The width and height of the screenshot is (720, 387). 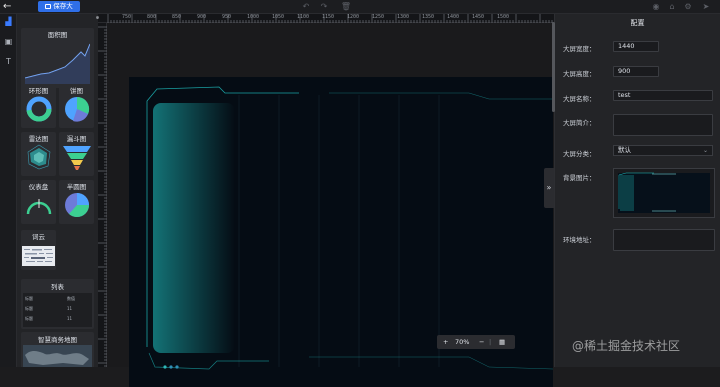 I want to click on undo-icon: ↶, so click(x=306, y=7).